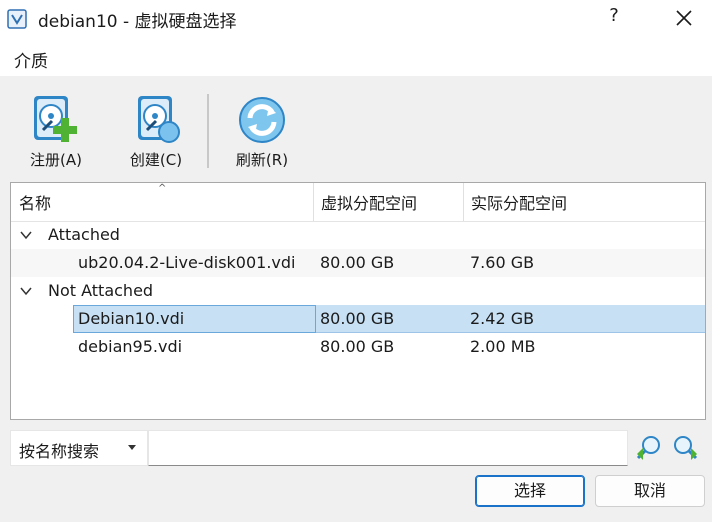 This screenshot has height=522, width=712. Describe the element at coordinates (156, 160) in the screenshot. I see `create-label: 创建(C)` at that location.